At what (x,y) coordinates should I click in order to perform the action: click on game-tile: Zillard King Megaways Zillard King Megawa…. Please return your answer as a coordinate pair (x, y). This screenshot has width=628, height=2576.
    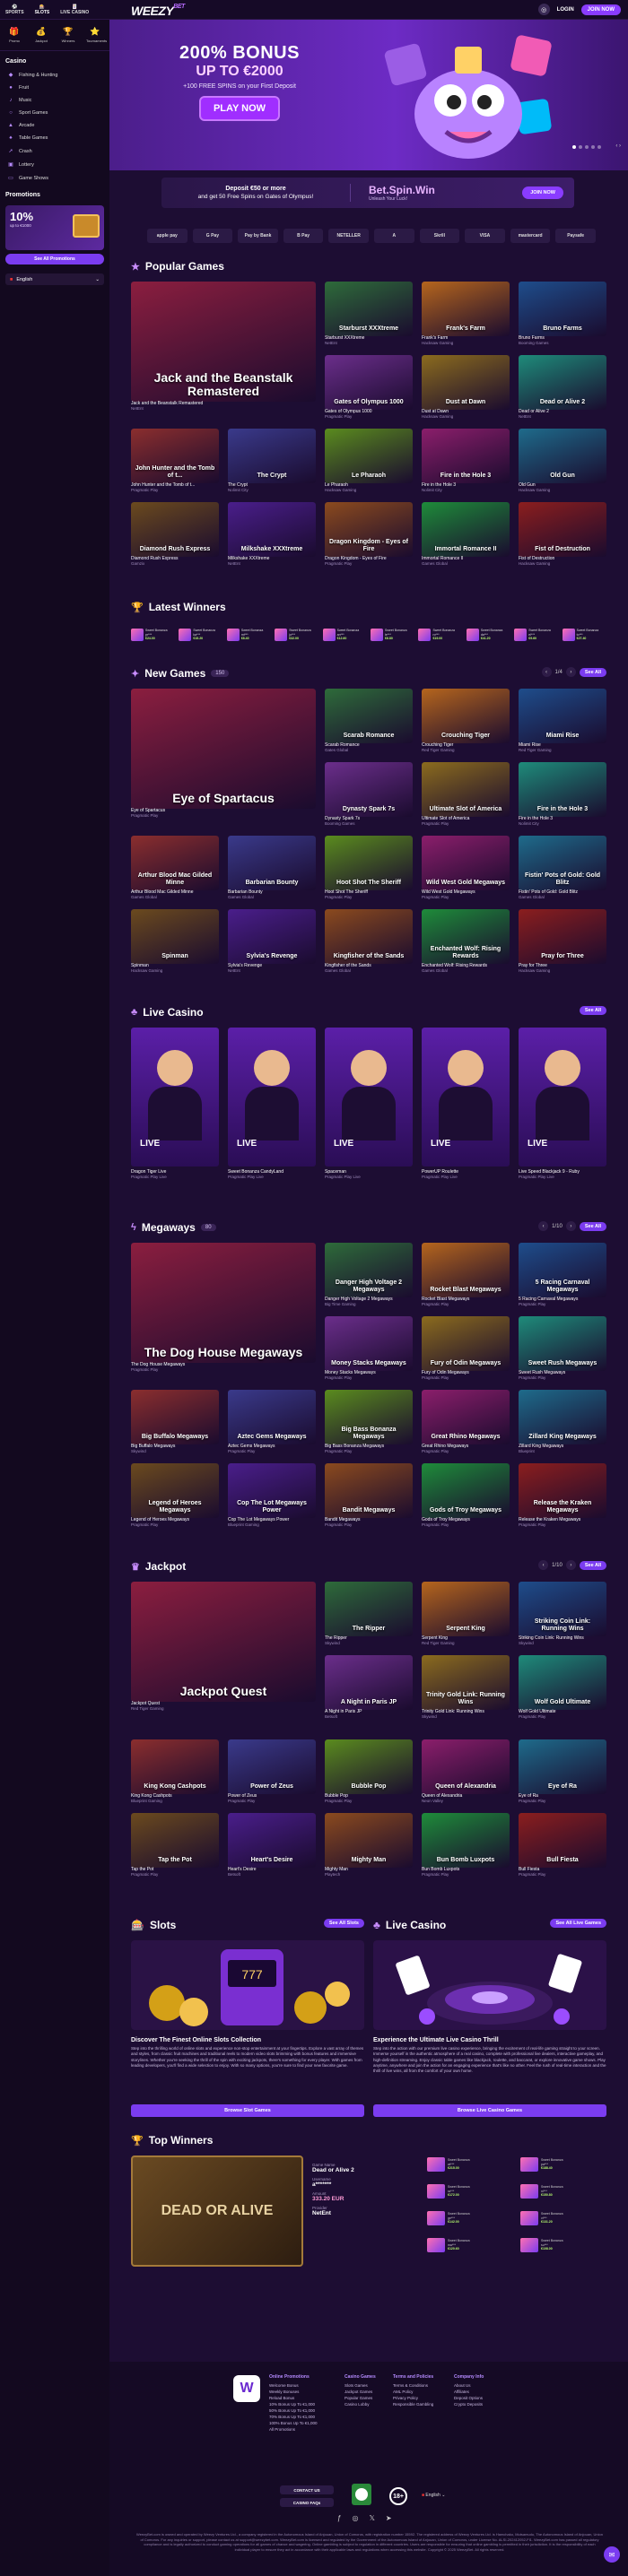
    Looking at the image, I should click on (562, 1422).